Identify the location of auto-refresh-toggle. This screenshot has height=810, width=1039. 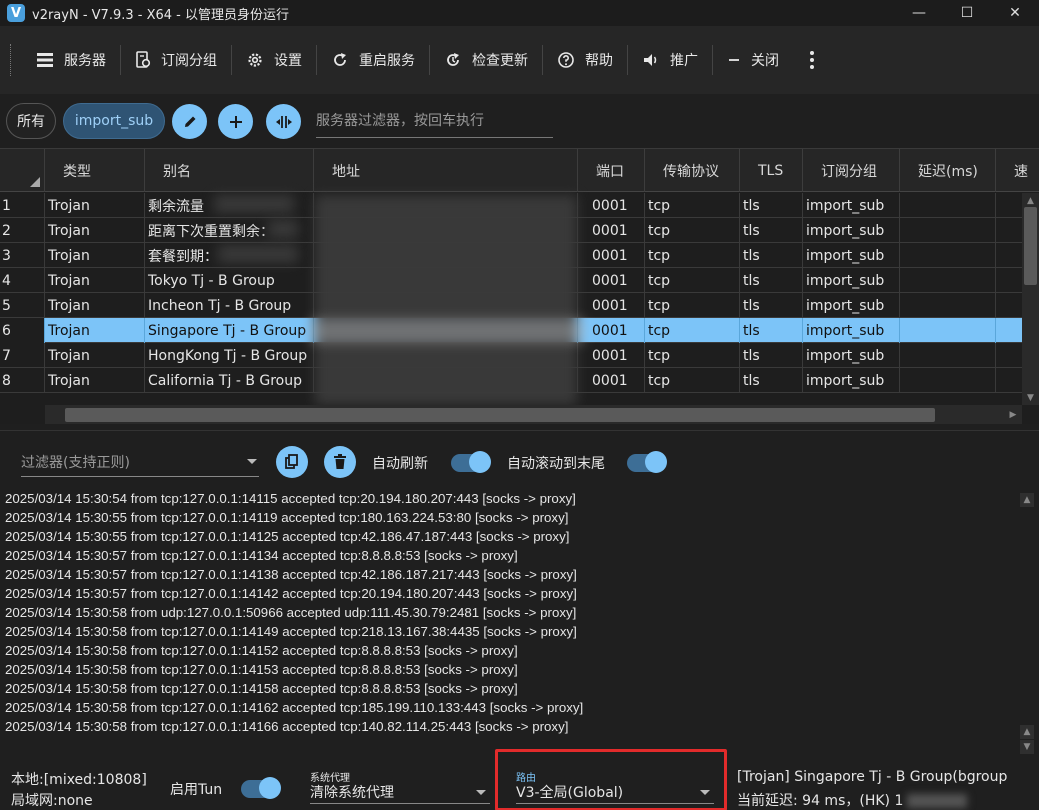
(471, 462).